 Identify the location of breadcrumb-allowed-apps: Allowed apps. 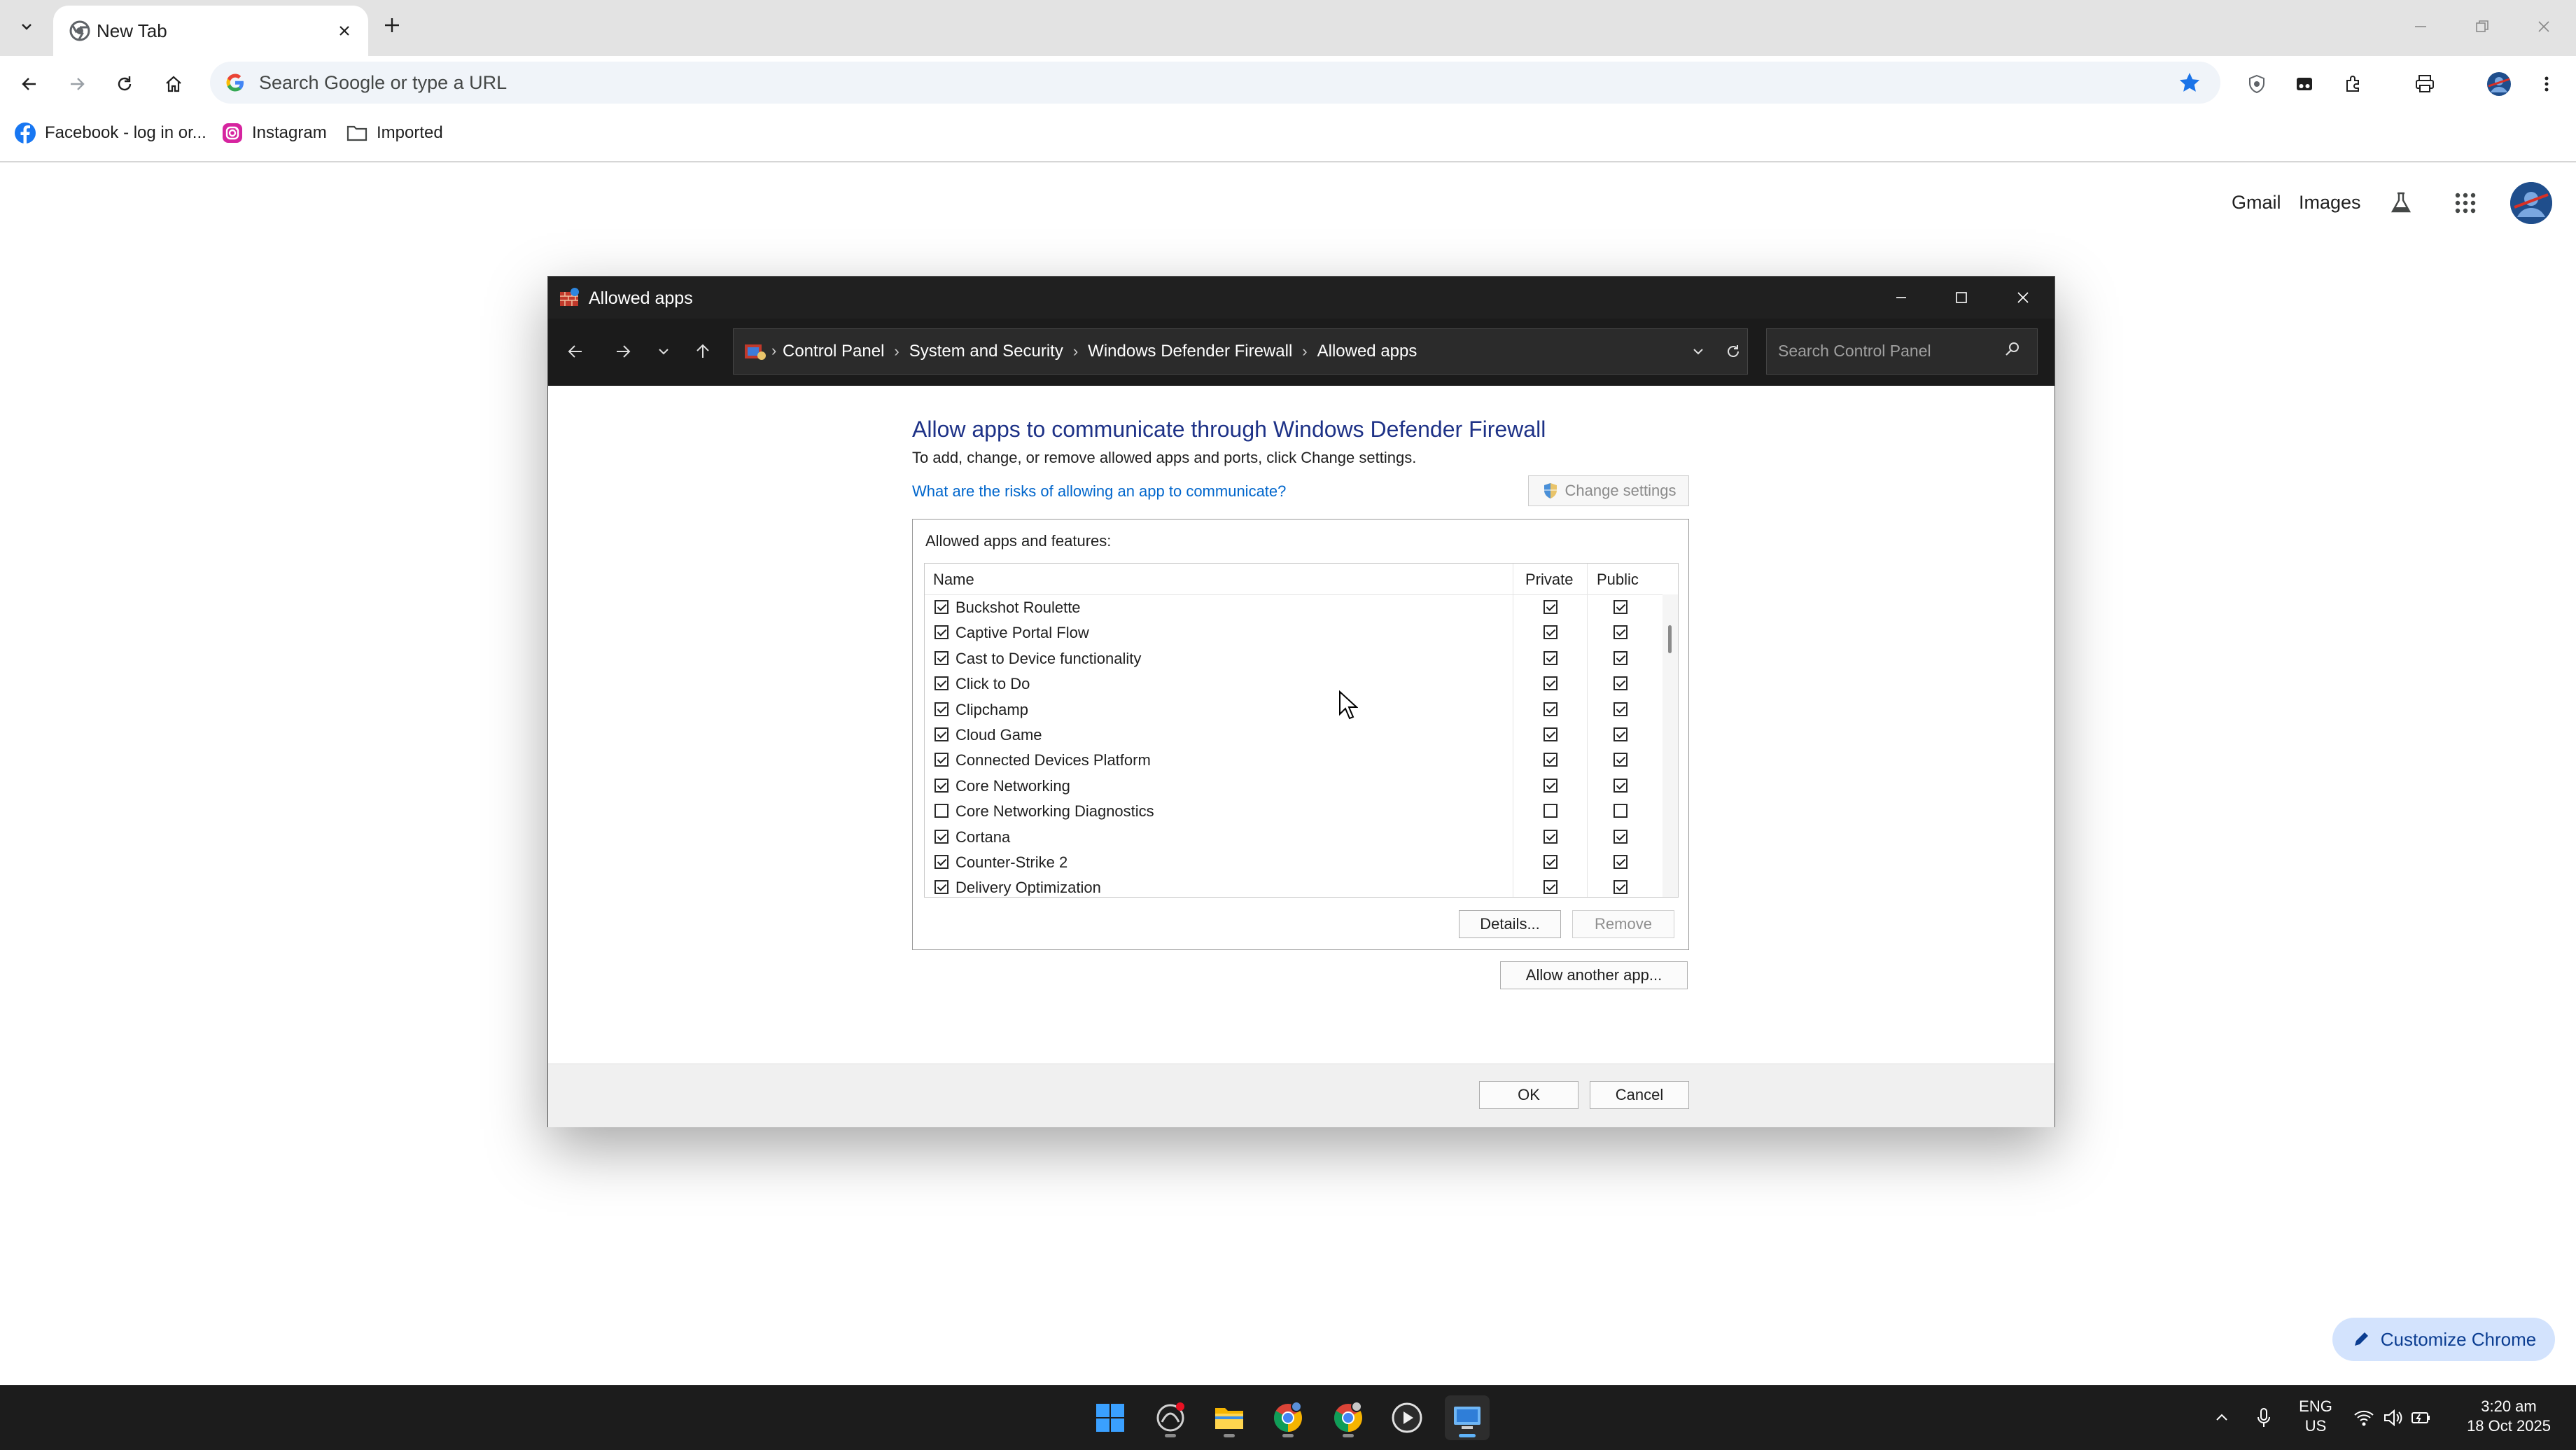
(1367, 351).